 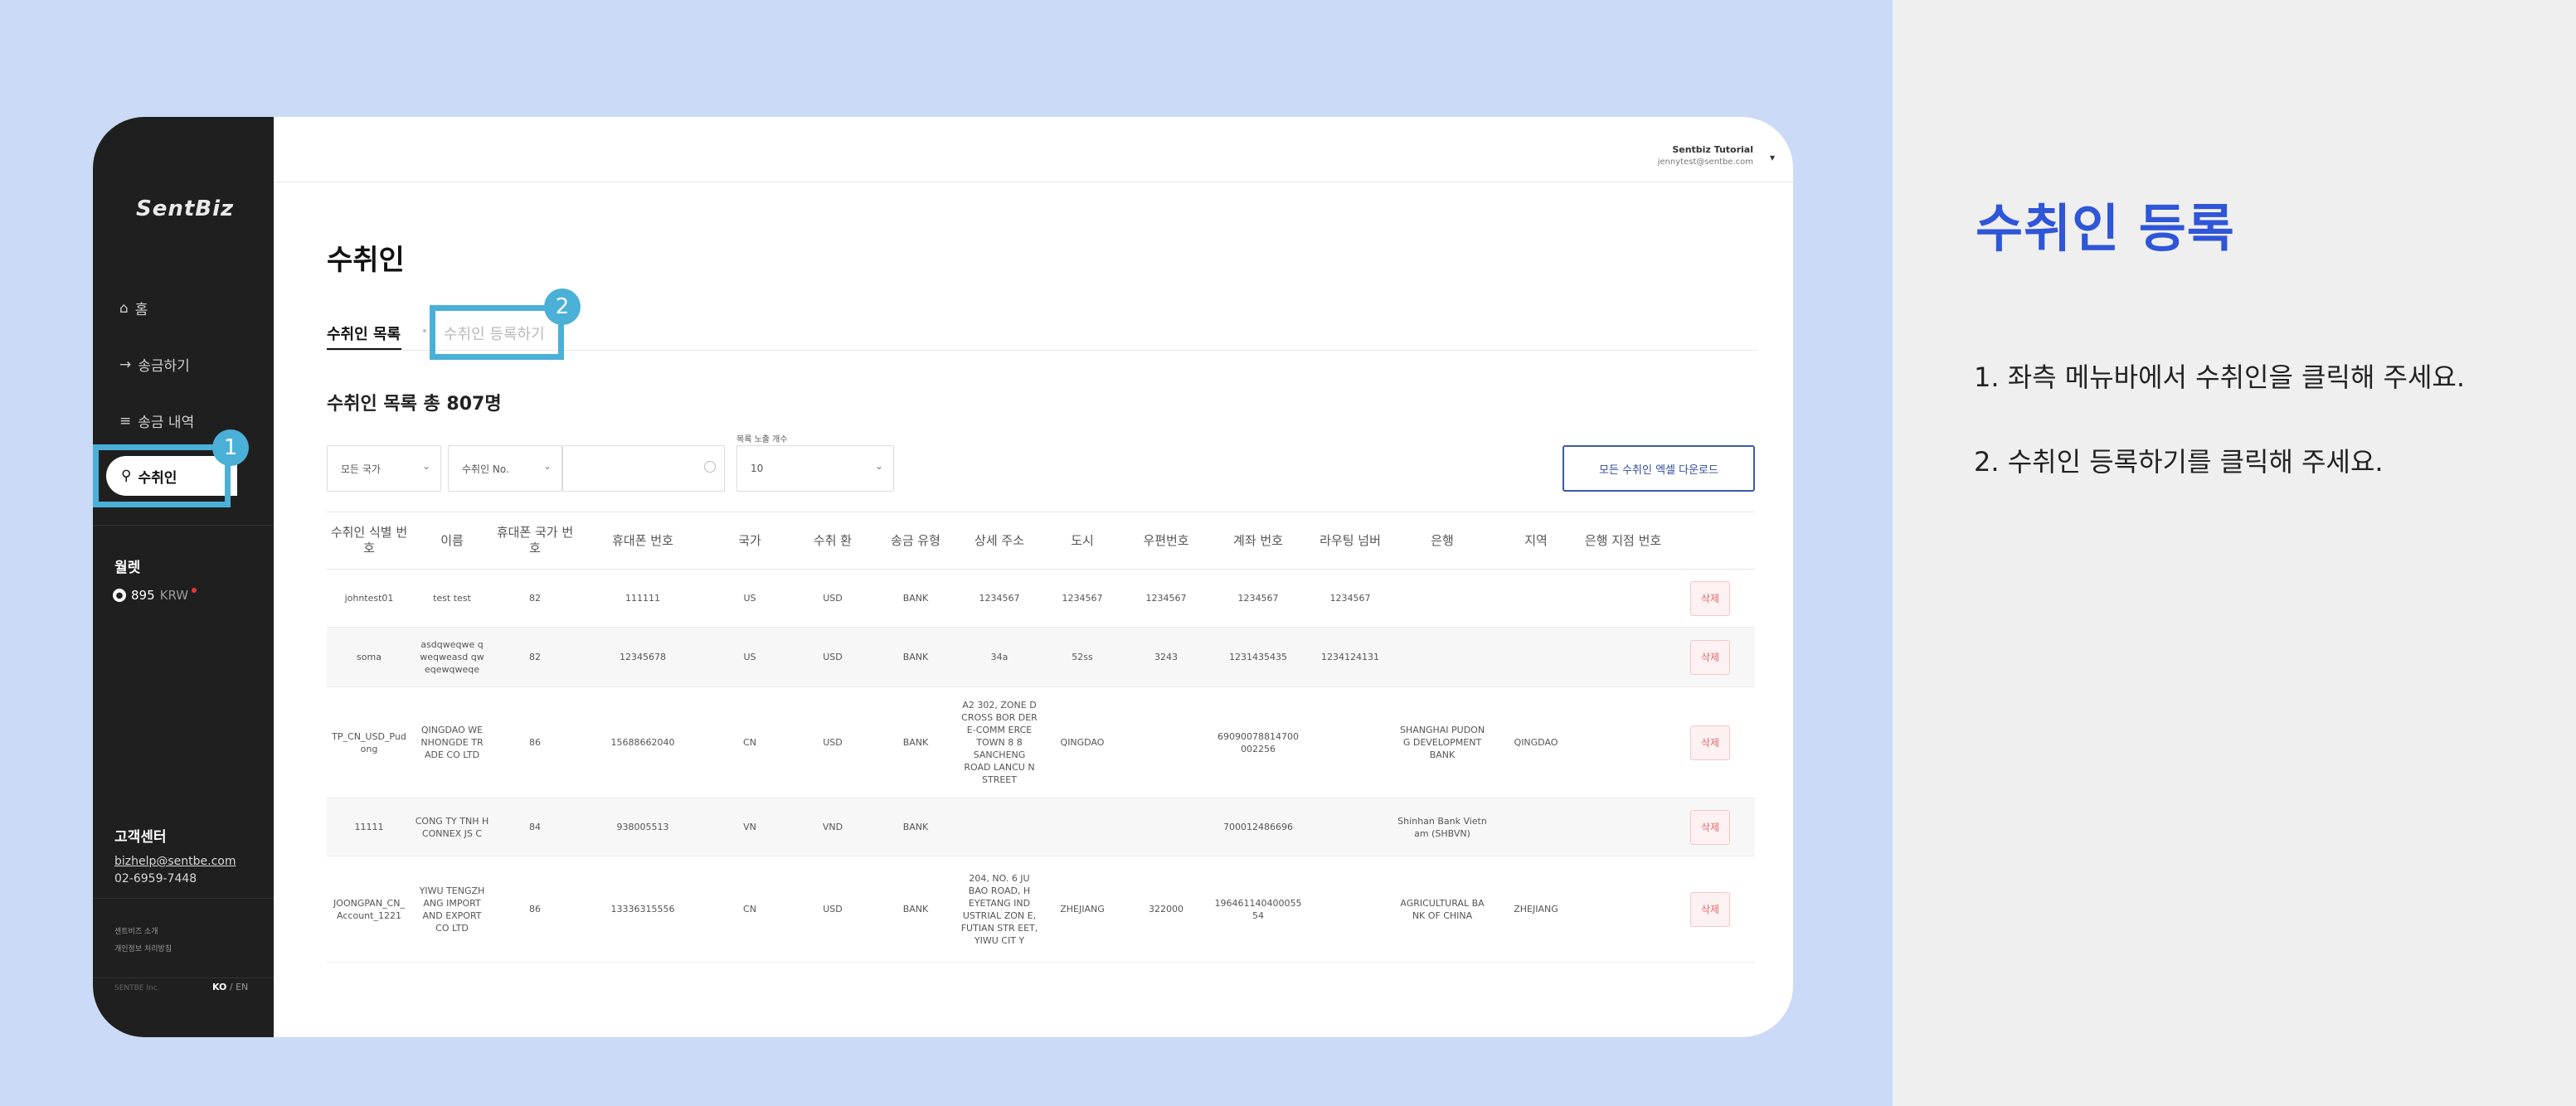 What do you see at coordinates (1258, 598) in the screenshot?
I see `cell-account: 1234567` at bounding box center [1258, 598].